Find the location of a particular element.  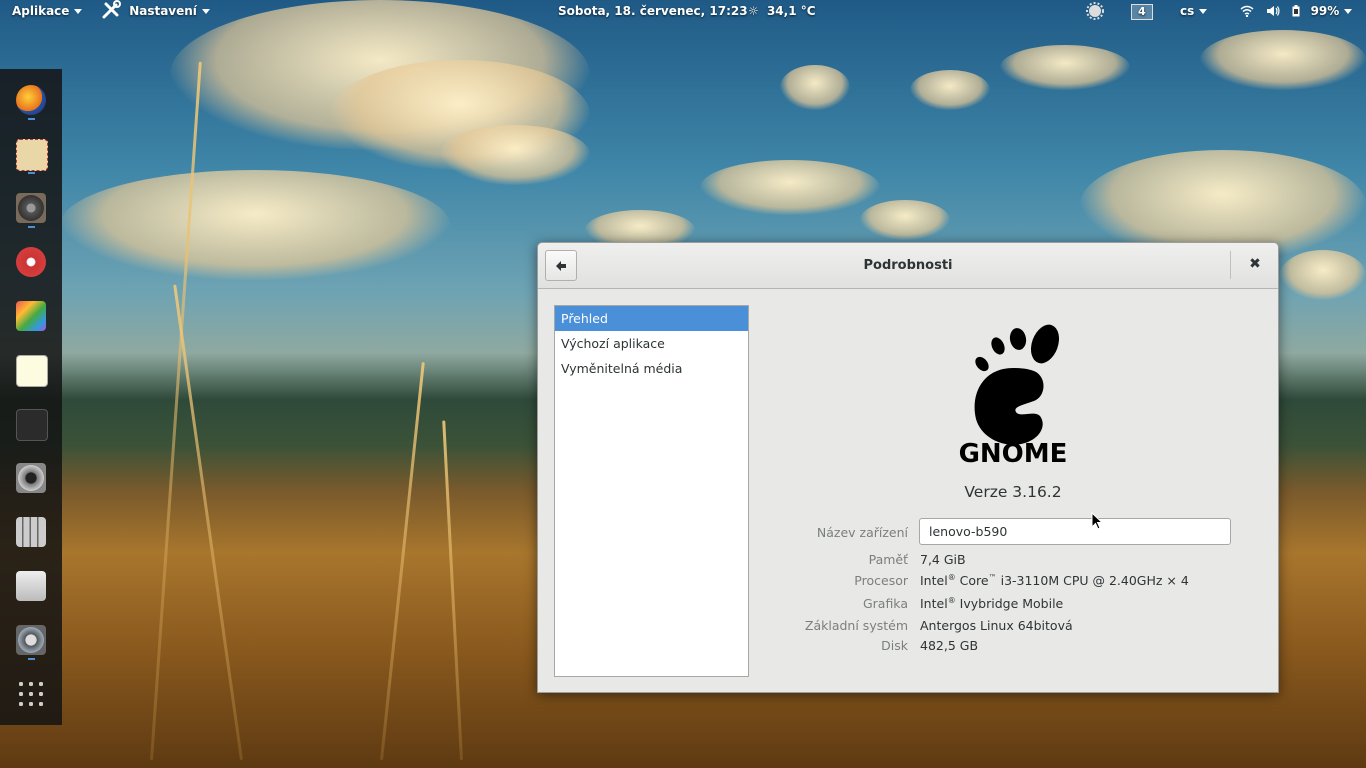

battery-percentage: 99% is located at coordinates (1325, 11).